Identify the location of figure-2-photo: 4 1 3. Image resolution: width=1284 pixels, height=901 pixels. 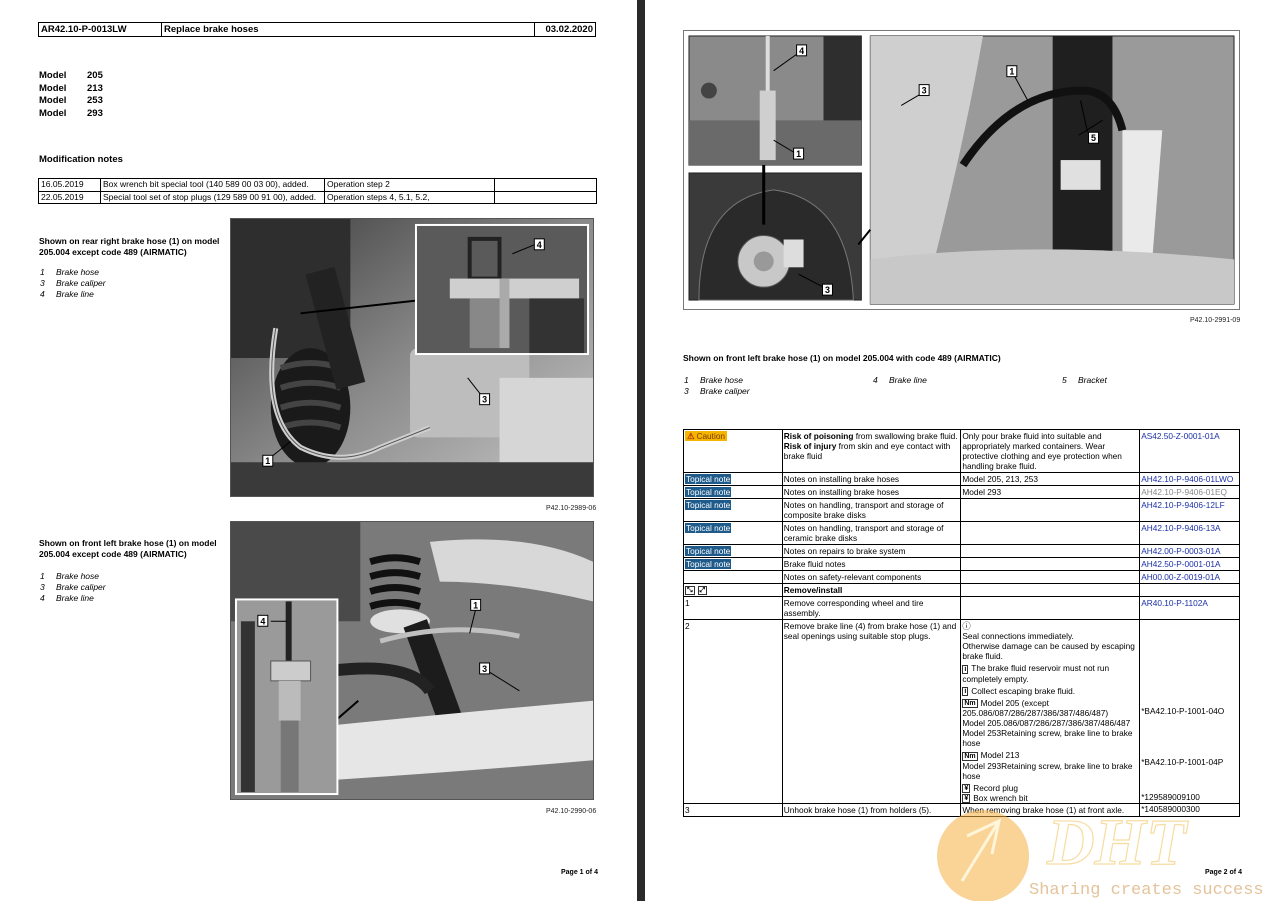
(412, 660).